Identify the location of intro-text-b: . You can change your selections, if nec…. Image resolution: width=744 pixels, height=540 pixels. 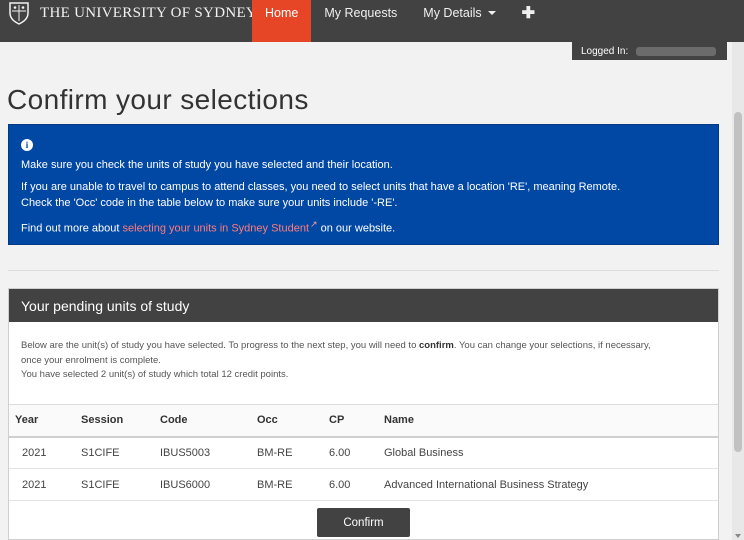
(552, 345).